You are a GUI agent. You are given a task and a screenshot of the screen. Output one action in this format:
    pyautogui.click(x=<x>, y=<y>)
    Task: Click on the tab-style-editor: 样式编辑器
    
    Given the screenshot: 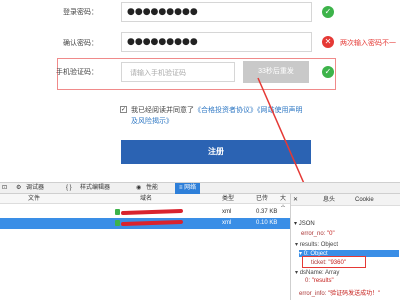 What is the action you would take?
    pyautogui.click(x=95, y=188)
    